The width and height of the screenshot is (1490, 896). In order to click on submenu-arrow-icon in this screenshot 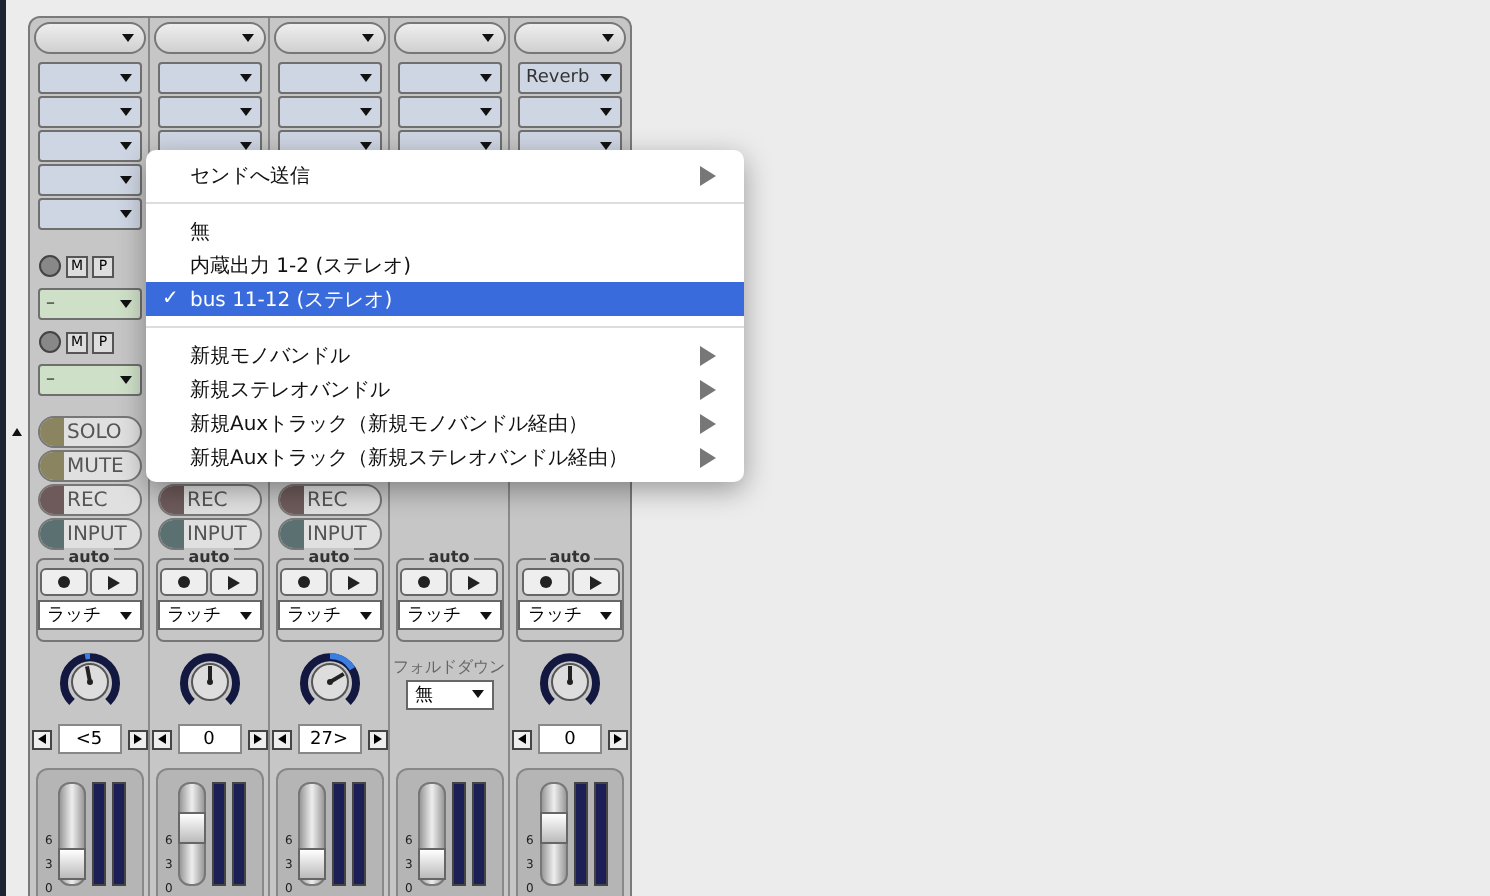, I will do `click(708, 175)`.